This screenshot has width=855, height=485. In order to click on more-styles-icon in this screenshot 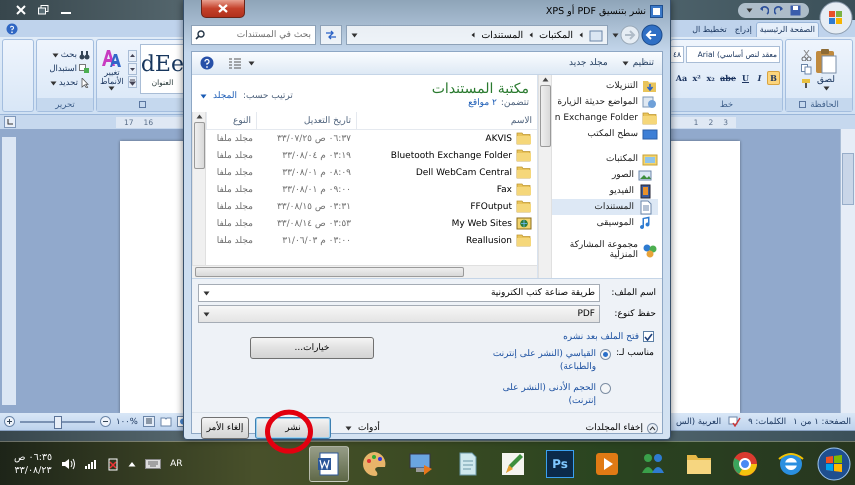, I will do `click(132, 82)`.